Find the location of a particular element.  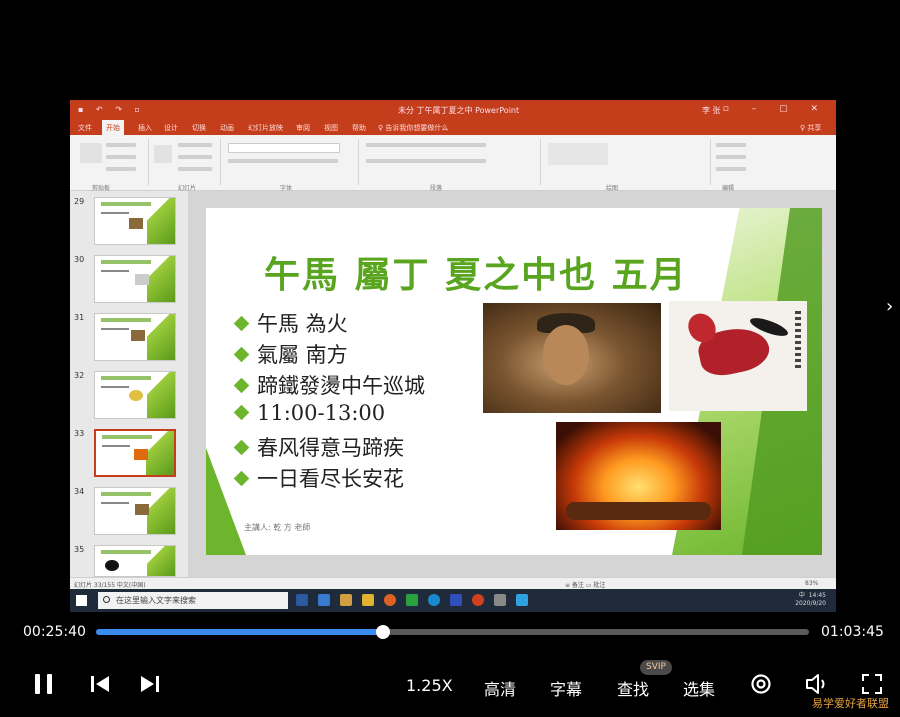

tab-view: 视图 is located at coordinates (331, 128).